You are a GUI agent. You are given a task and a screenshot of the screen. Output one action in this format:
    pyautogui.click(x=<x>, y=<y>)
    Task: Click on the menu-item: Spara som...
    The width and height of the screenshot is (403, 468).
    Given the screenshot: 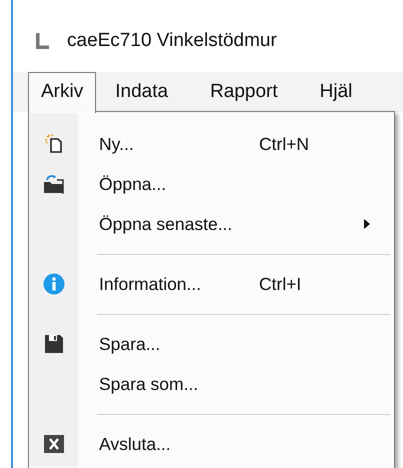 What is the action you would take?
    pyautogui.click(x=179, y=384)
    